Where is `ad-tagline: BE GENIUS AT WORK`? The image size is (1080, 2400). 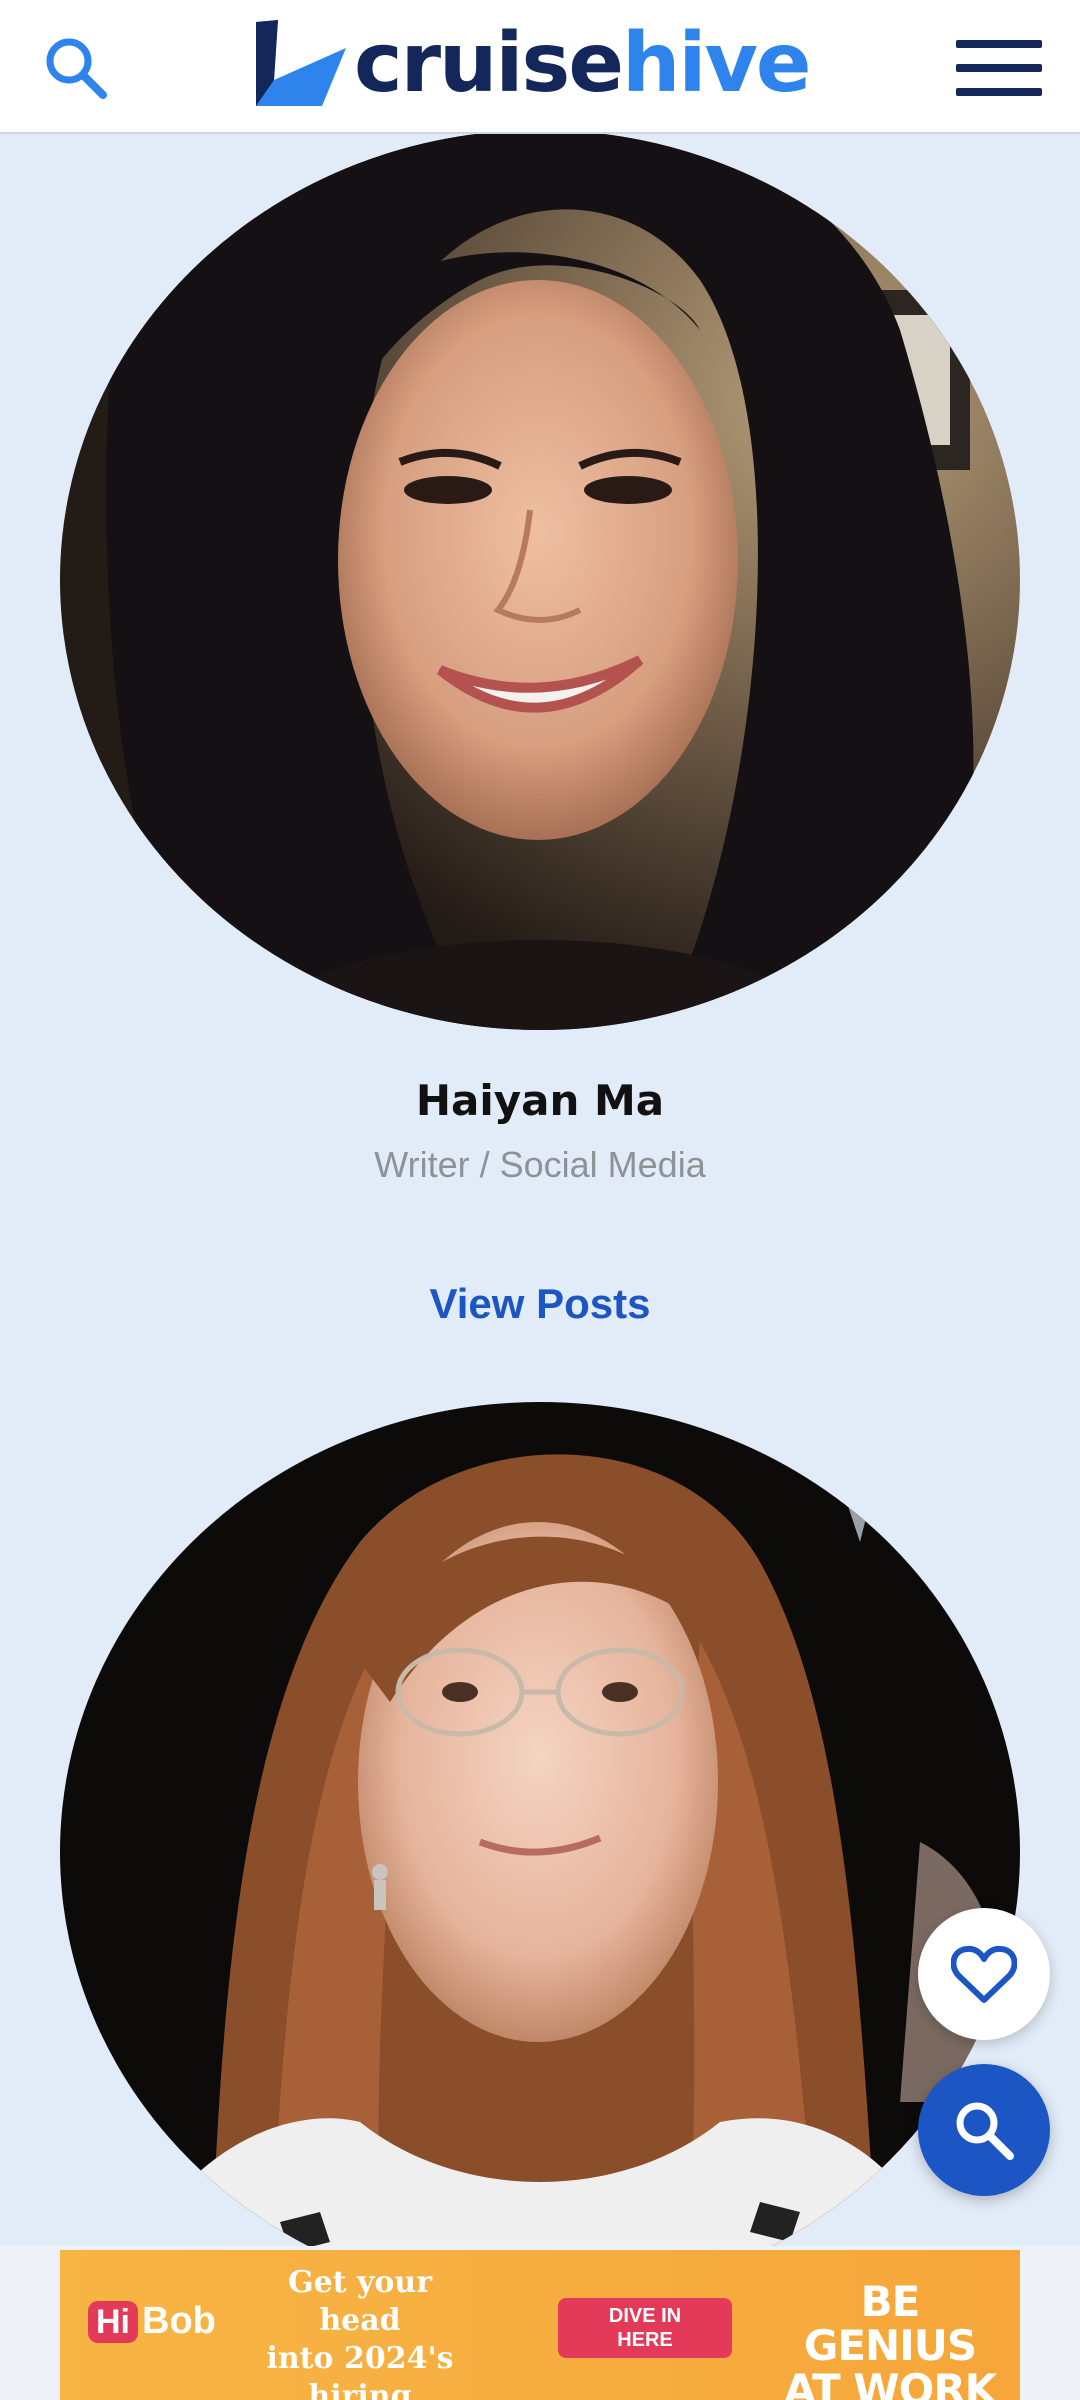
ad-tagline: BE GENIUS AT WORK is located at coordinates (890, 2340).